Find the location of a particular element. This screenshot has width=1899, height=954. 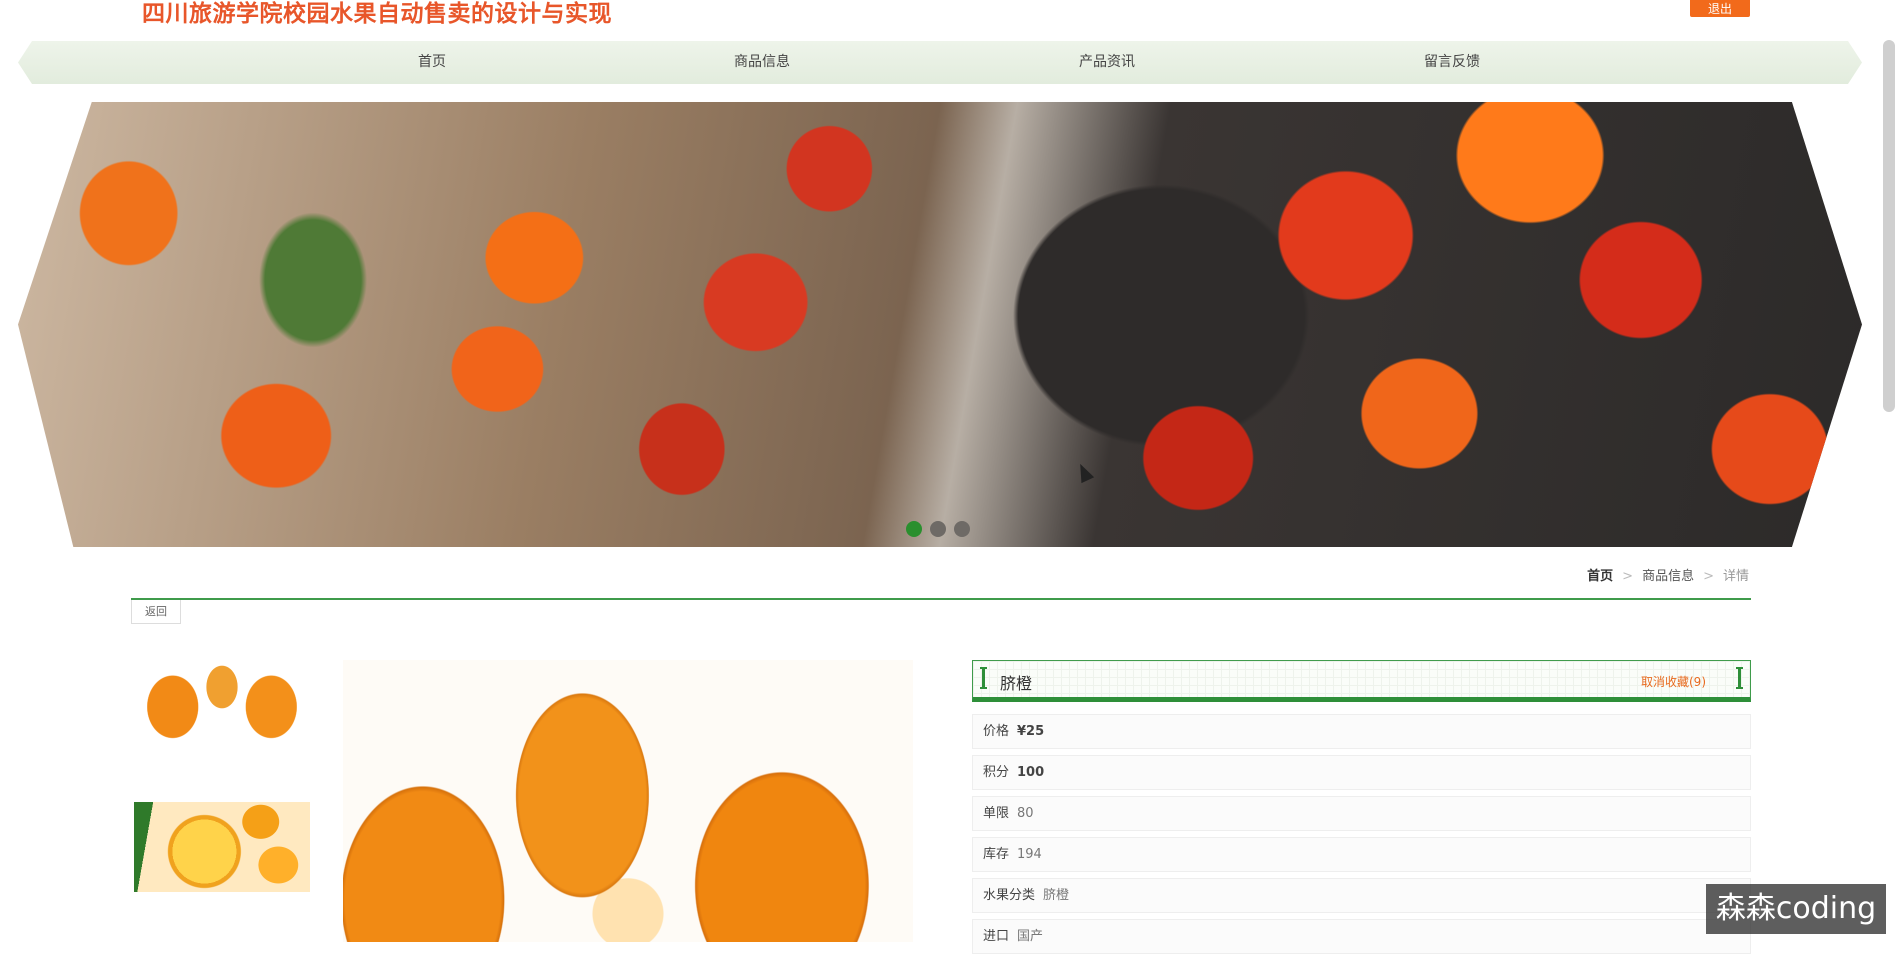

page-scrollbar is located at coordinates (1889, 226).